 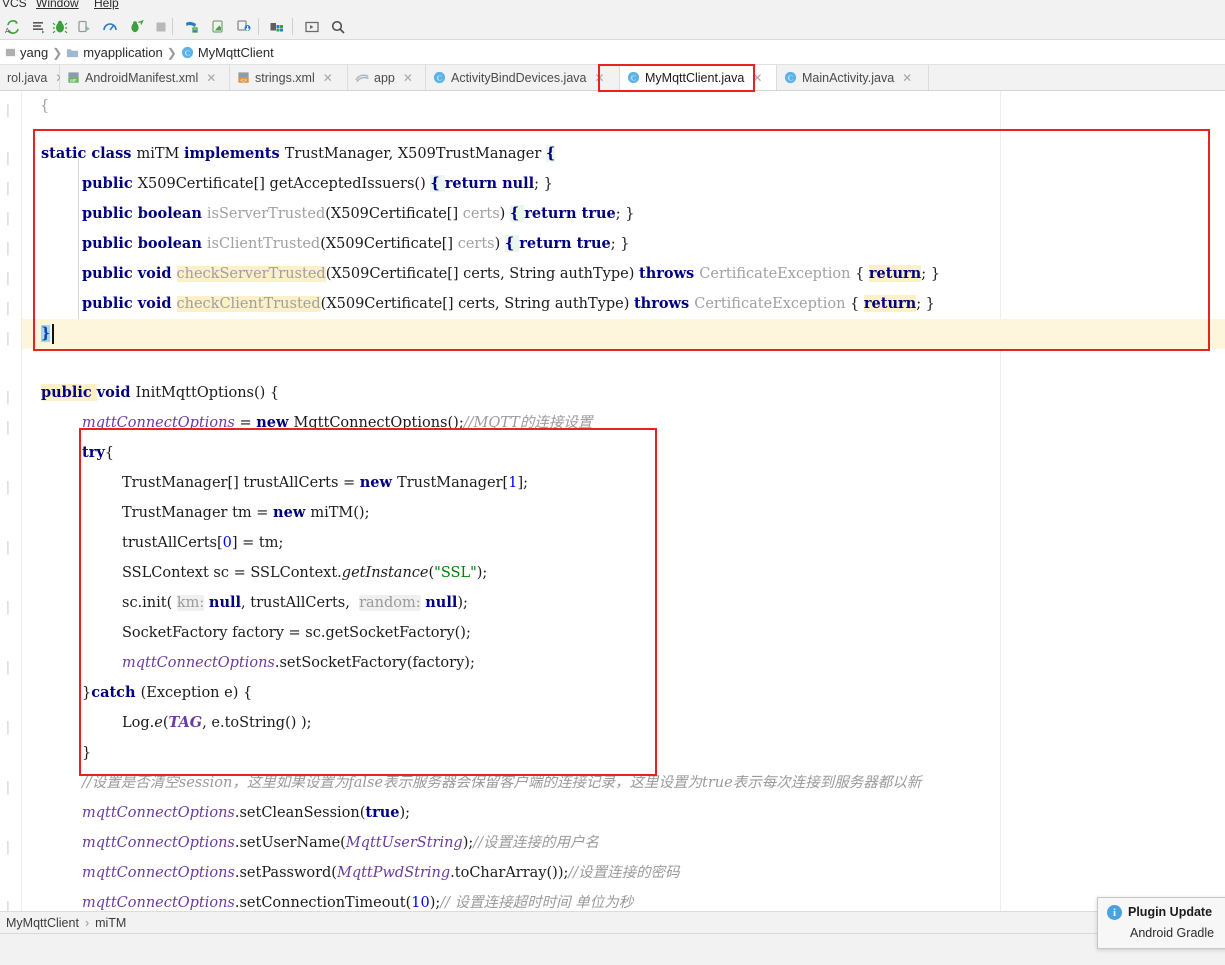 I want to click on tab-rol-java: rol.java ✕, so click(x=32, y=77).